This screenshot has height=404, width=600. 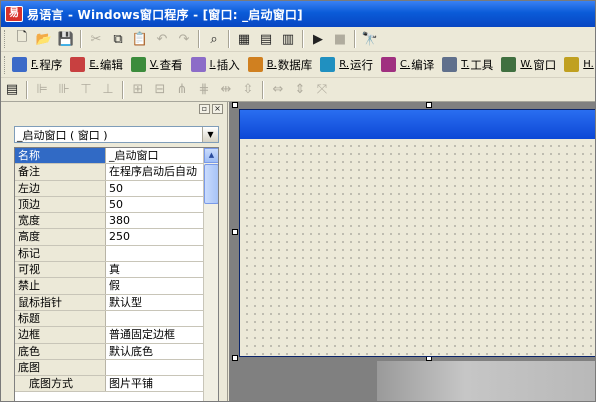 I want to click on property-row: 鼠标指针 默认型, so click(x=116, y=302).